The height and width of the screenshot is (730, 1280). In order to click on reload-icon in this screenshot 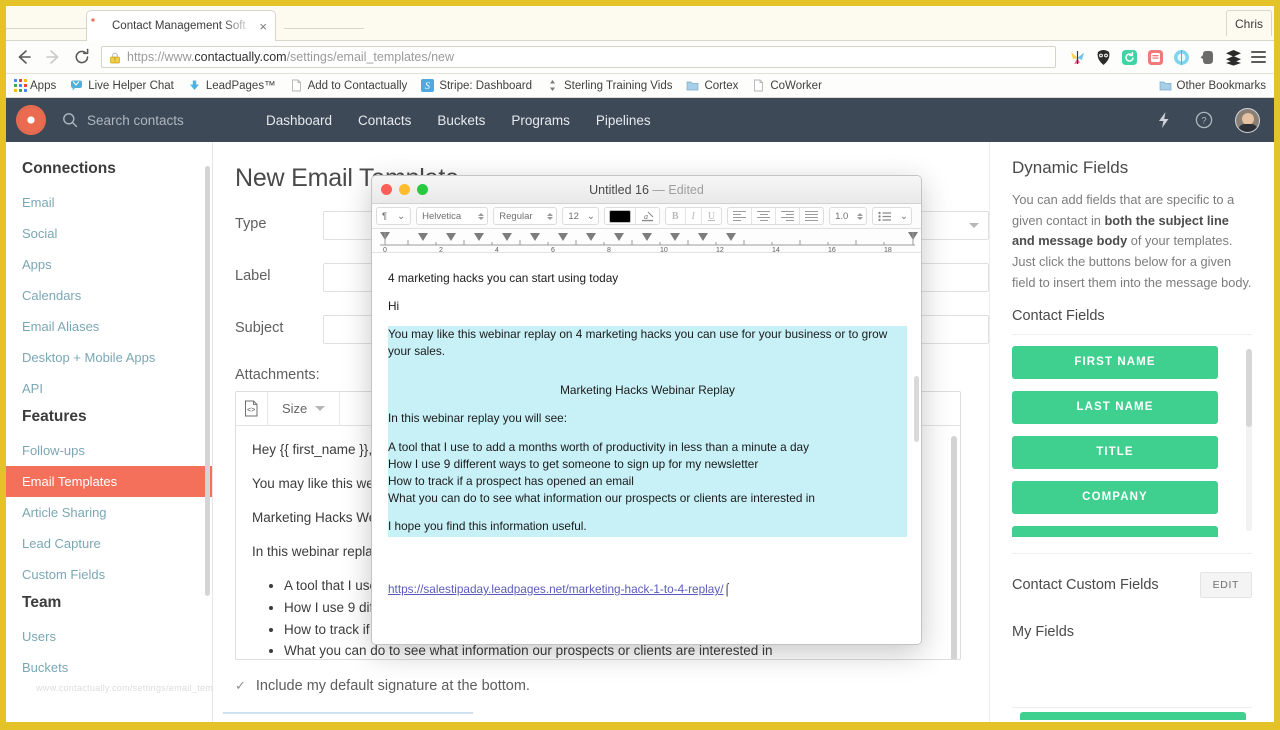, I will do `click(82, 57)`.